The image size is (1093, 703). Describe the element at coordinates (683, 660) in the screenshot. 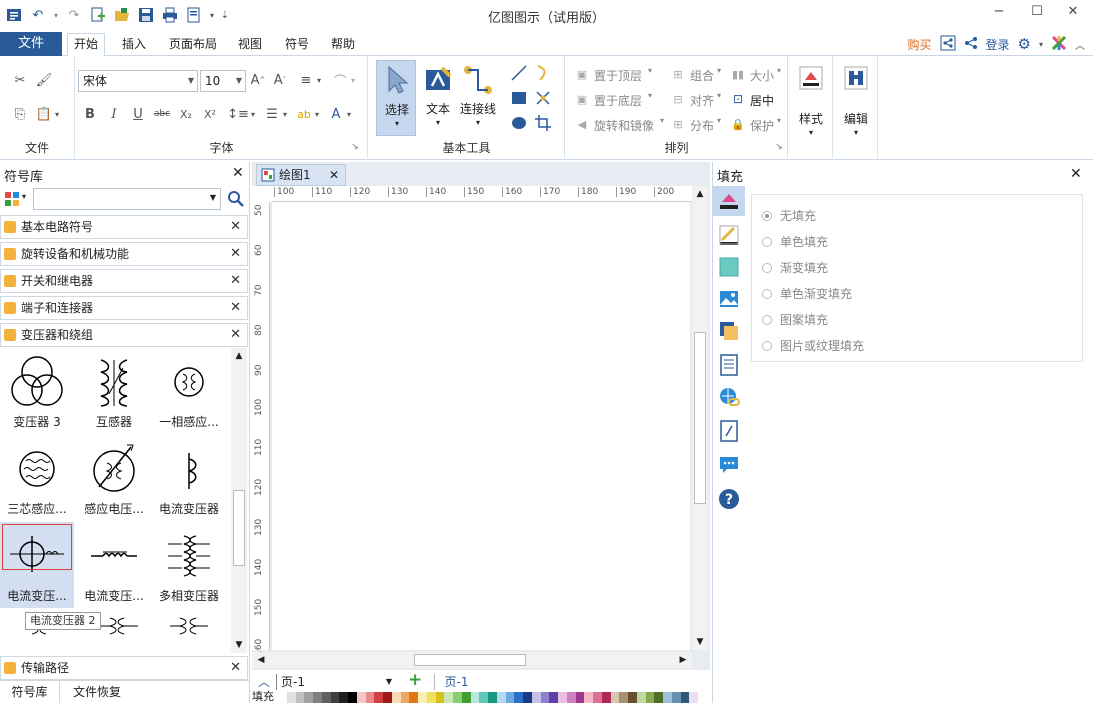

I see `scroll-right-icon: ▶` at that location.